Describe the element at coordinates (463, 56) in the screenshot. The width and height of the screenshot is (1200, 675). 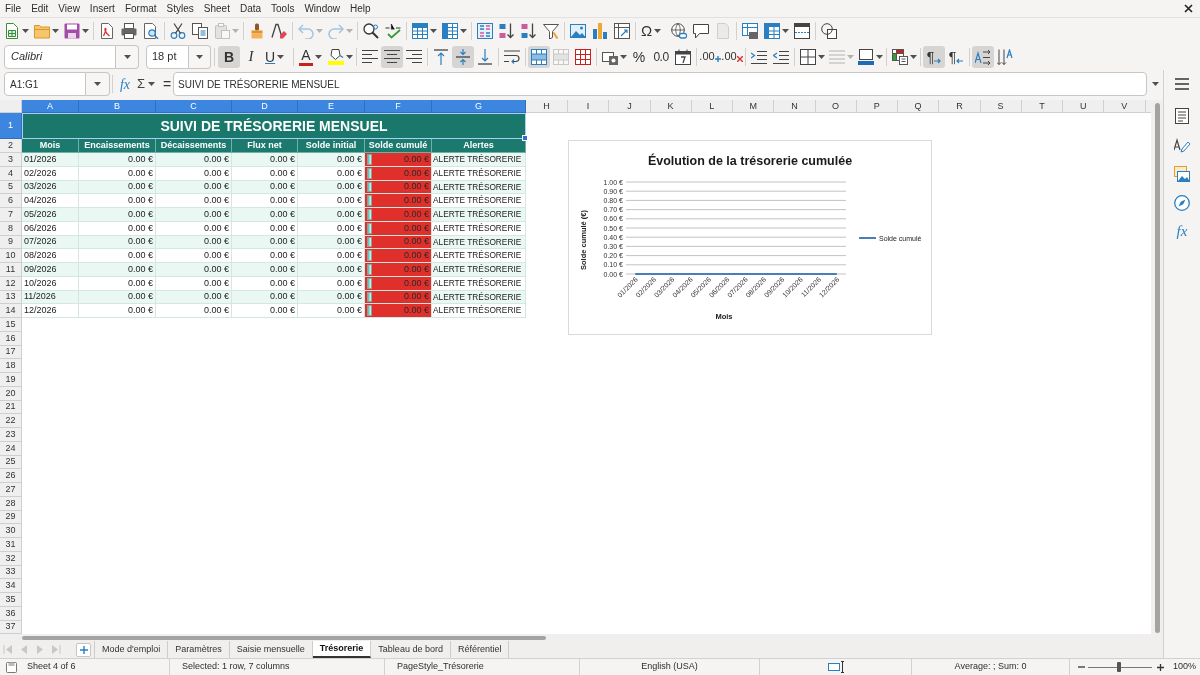
I see `align-middle-button` at that location.